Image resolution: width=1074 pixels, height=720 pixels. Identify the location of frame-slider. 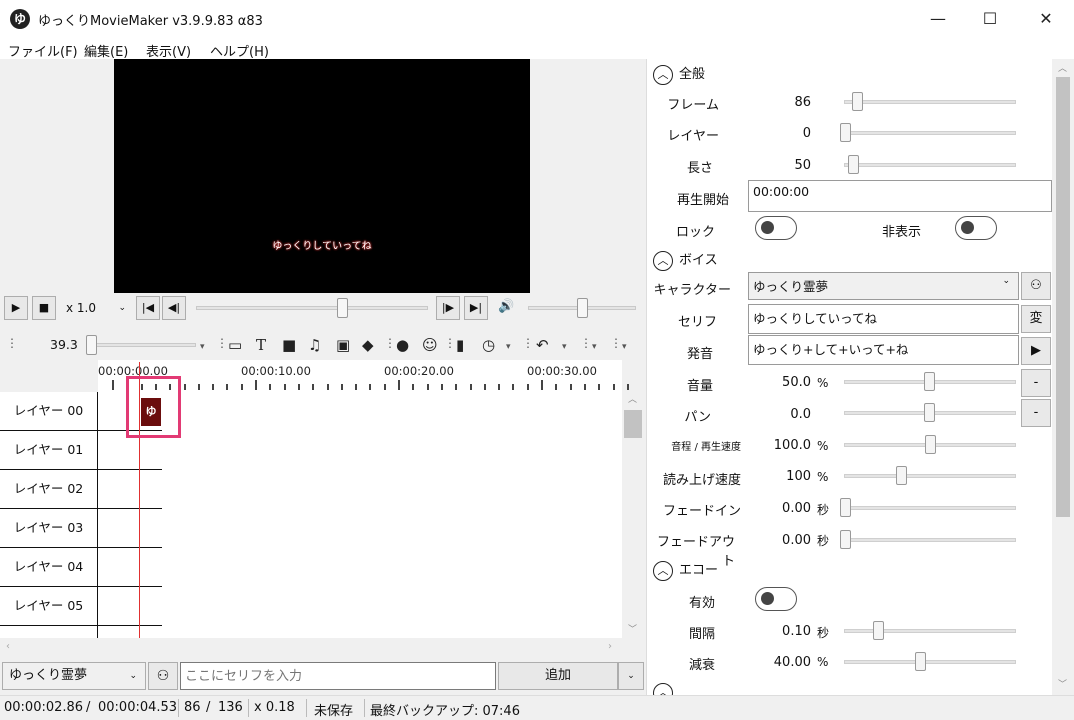
(930, 102).